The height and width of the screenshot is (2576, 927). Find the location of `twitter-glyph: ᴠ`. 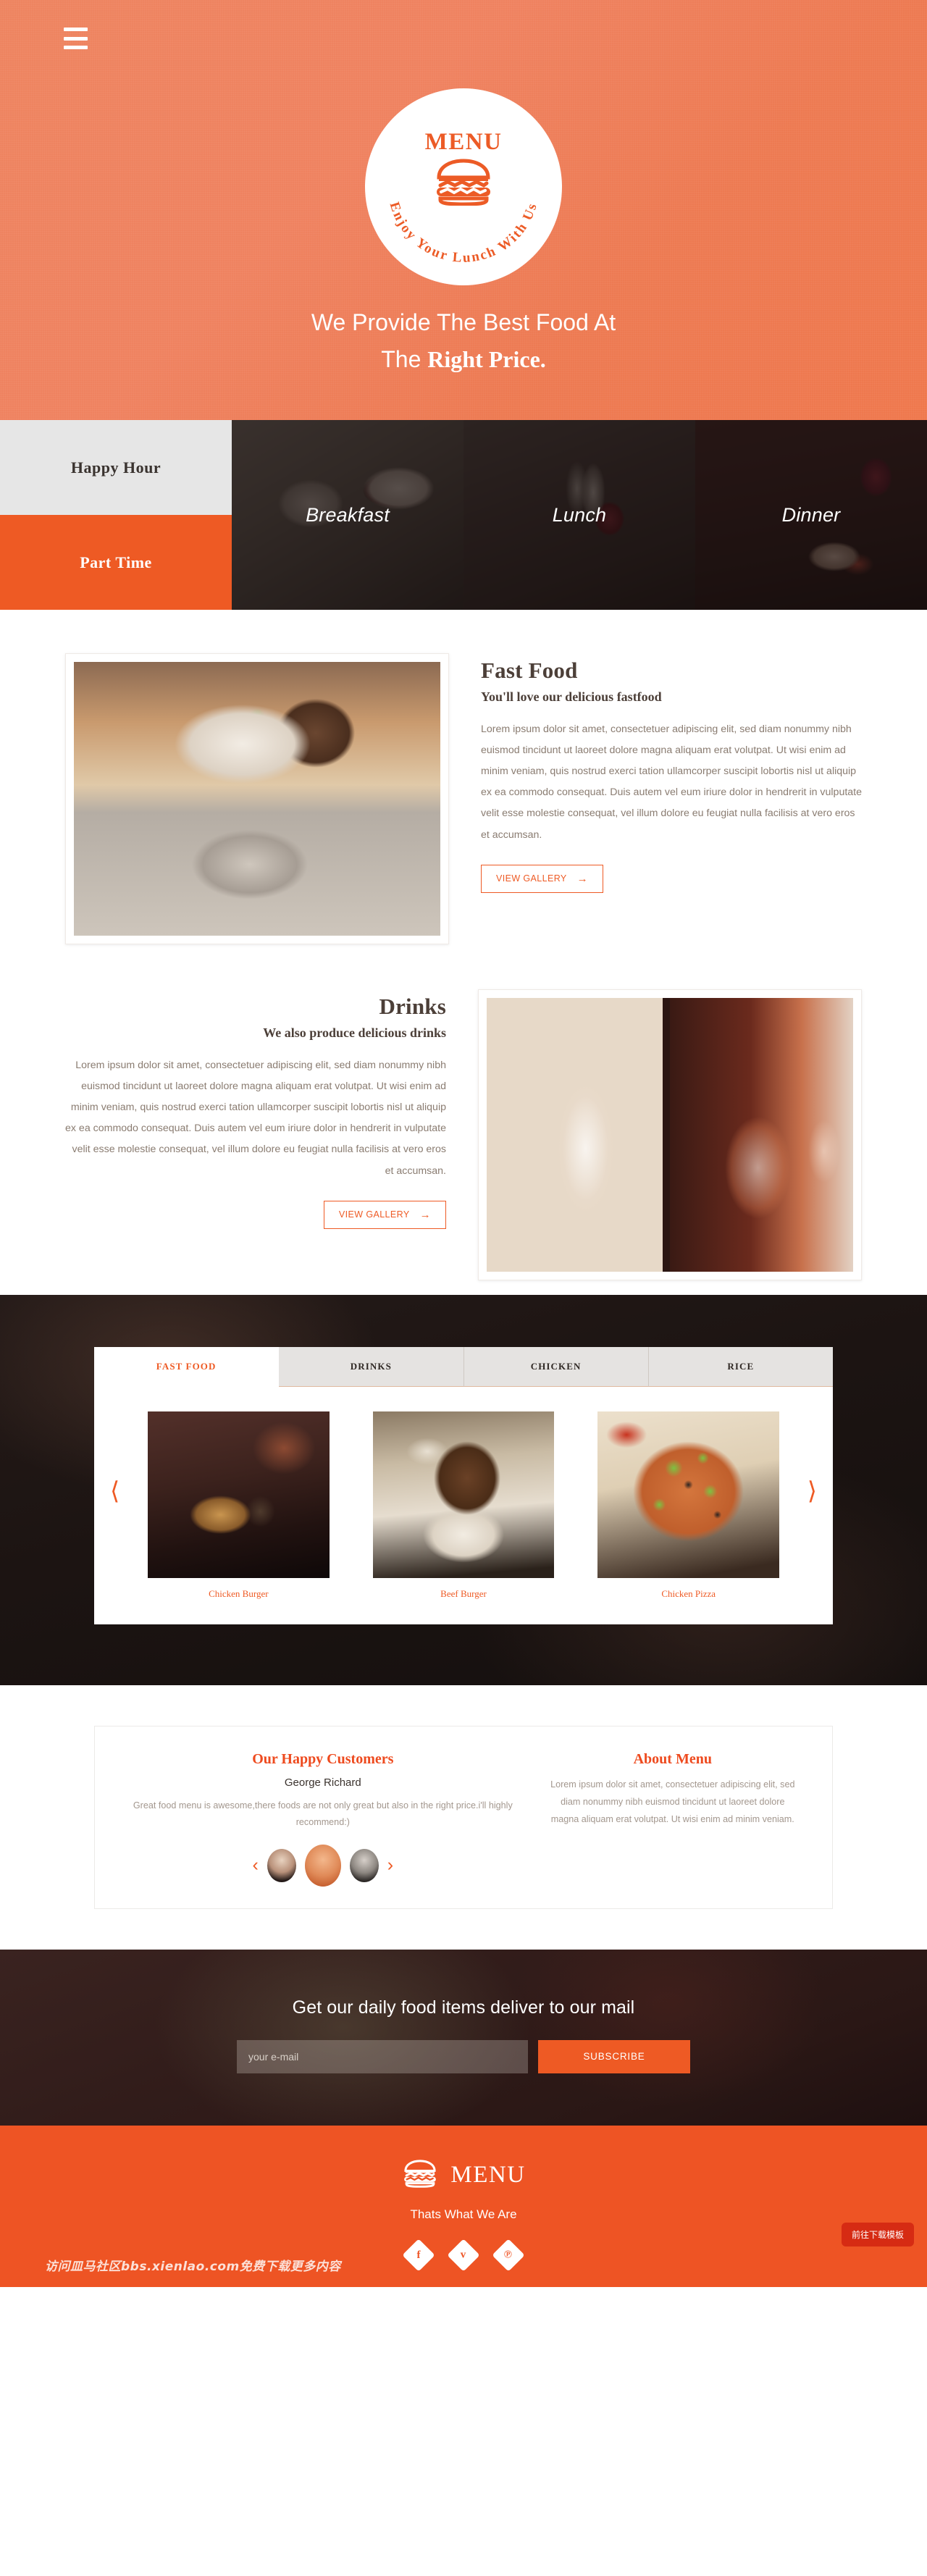

twitter-glyph: ᴠ is located at coordinates (463, 2255).